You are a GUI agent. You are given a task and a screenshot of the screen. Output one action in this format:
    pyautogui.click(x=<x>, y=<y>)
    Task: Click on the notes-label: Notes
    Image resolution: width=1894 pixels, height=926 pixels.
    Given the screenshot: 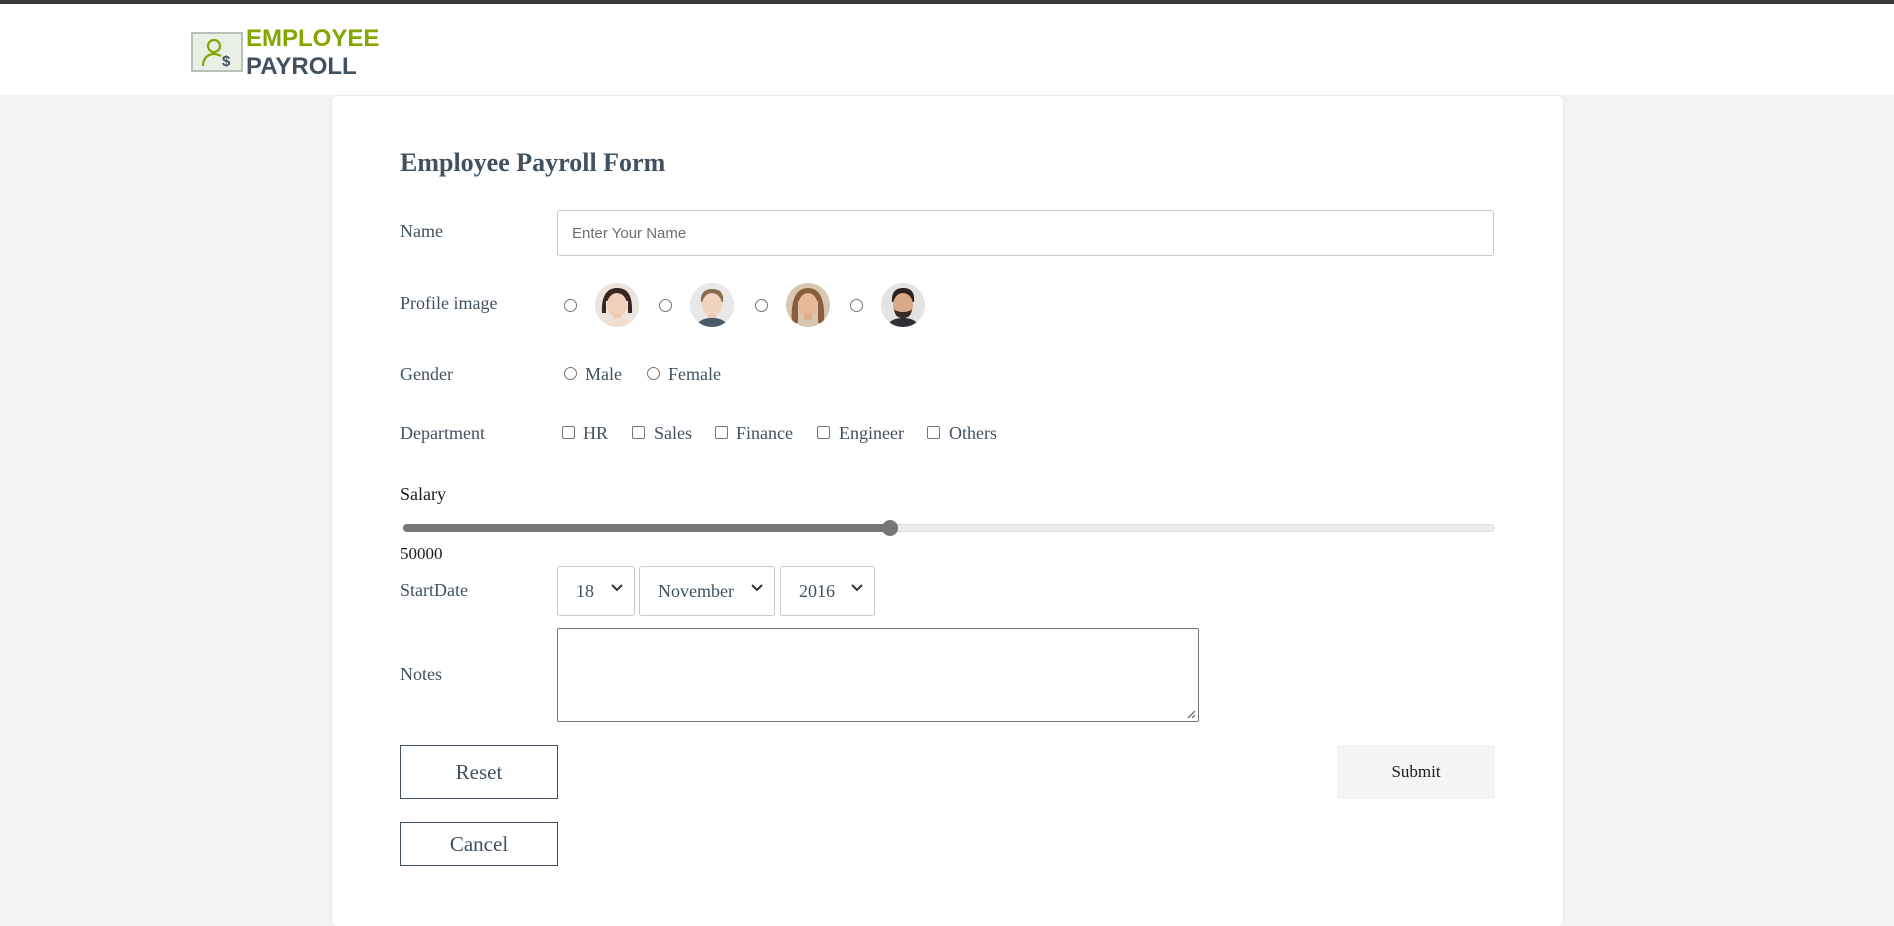 What is the action you would take?
    pyautogui.click(x=421, y=674)
    